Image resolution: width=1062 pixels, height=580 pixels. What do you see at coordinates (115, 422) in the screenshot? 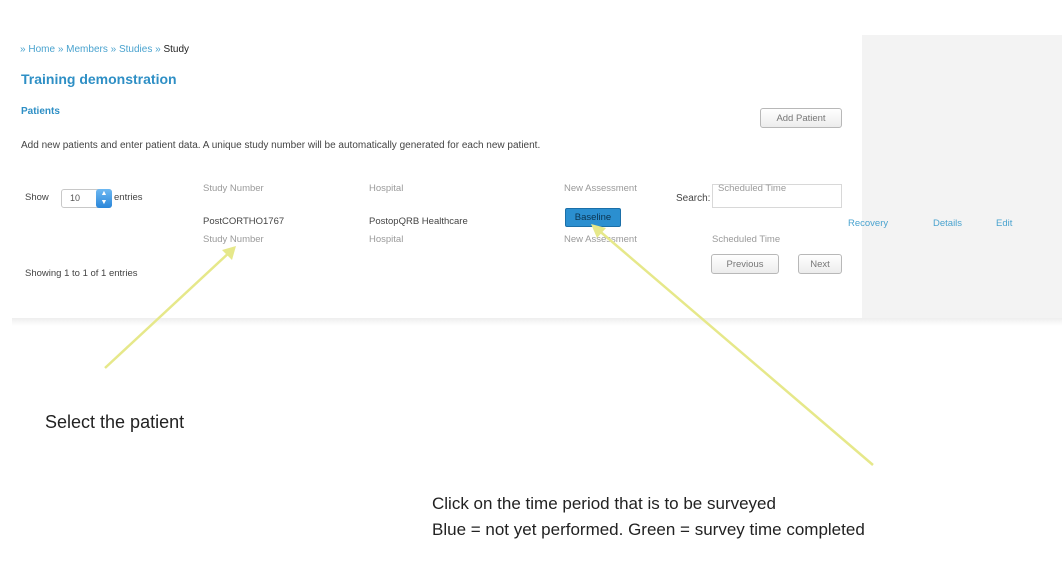
I see `select-patient-caption: Select the patient` at bounding box center [115, 422].